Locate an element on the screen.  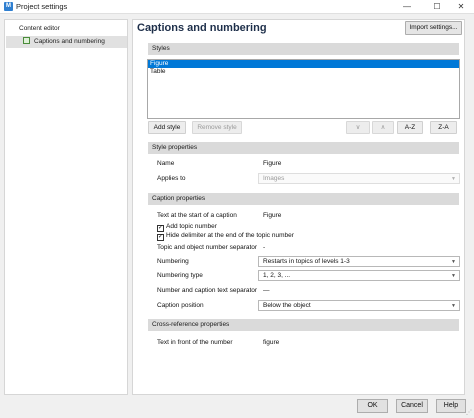
add-style-button: Add style is located at coordinates (167, 127).